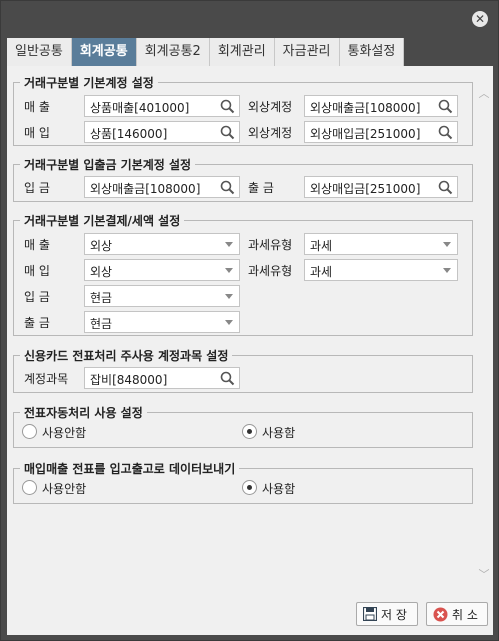 The width and height of the screenshot is (499, 641). I want to click on purchase-credit-value: 외상매입금[251000], so click(365, 134).